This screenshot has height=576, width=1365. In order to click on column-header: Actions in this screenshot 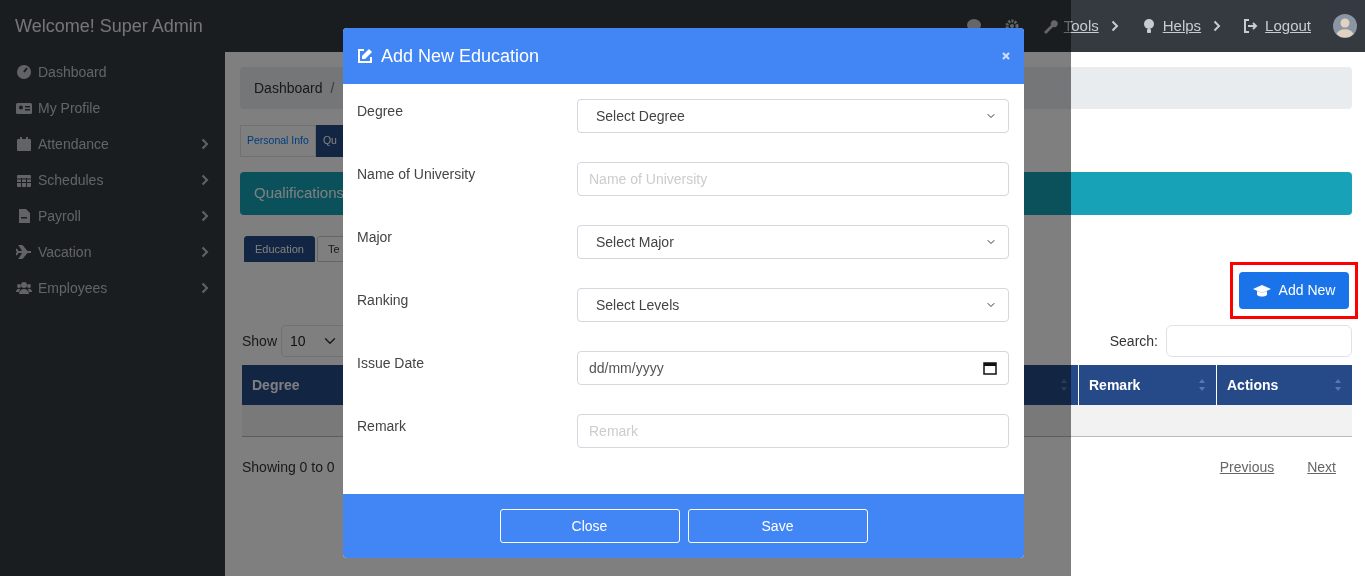, I will do `click(1280, 385)`.